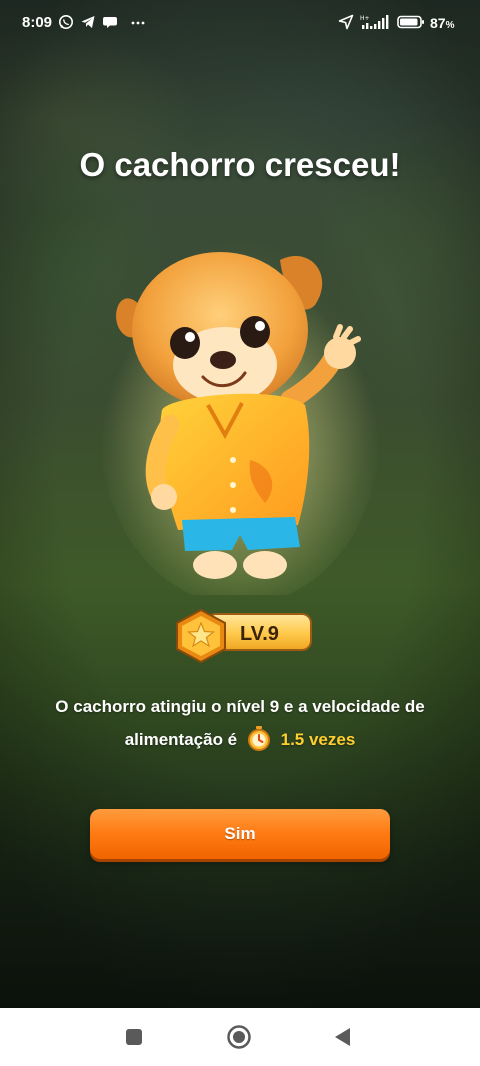 This screenshot has width=480, height=1066. What do you see at coordinates (66, 22) in the screenshot?
I see `whatsapp-icon` at bounding box center [66, 22].